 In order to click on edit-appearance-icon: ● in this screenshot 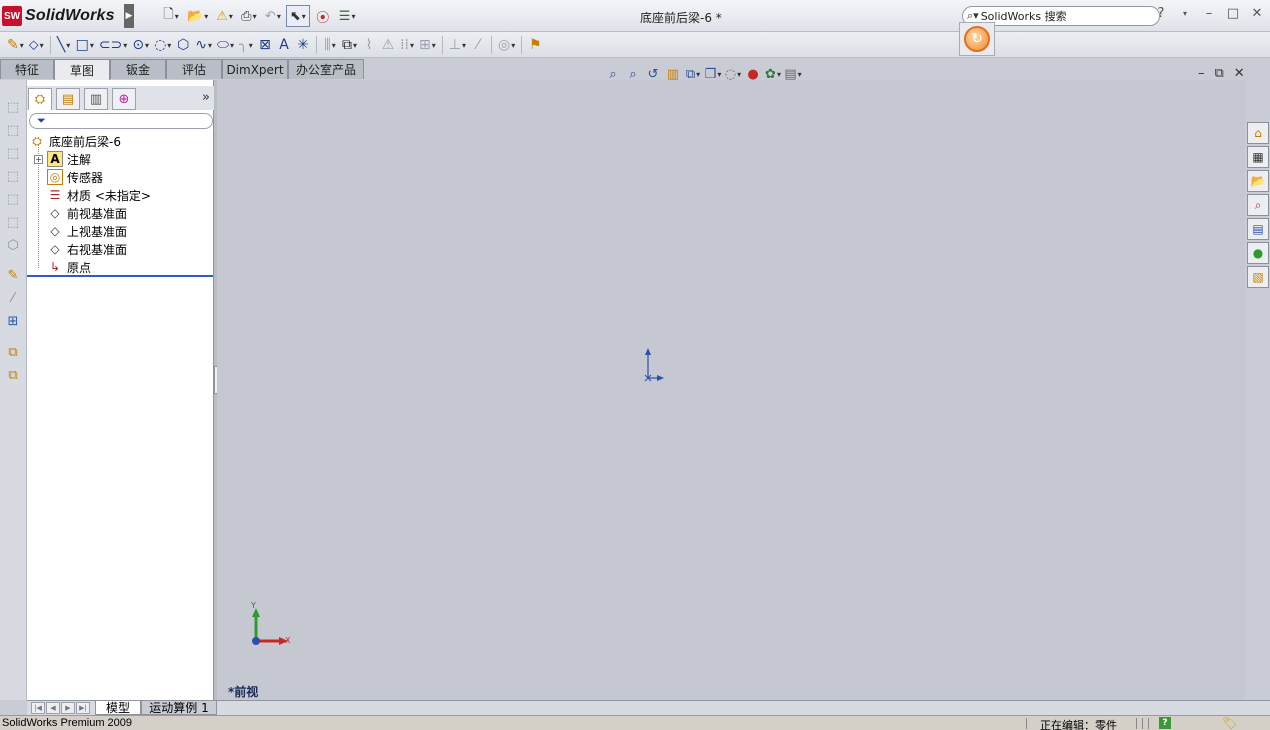, I will do `click(753, 74)`.